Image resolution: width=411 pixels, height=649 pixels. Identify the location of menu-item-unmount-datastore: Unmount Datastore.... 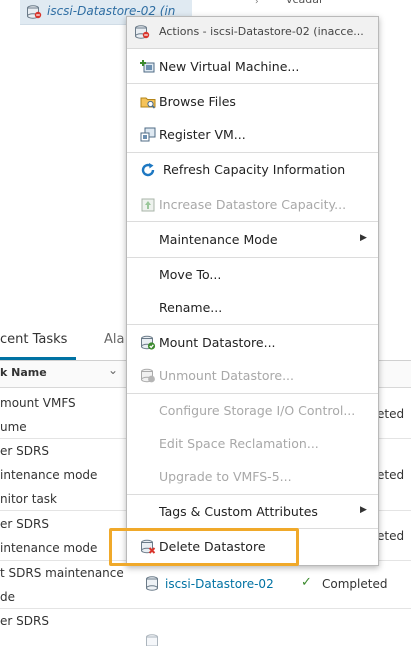
(252, 376).